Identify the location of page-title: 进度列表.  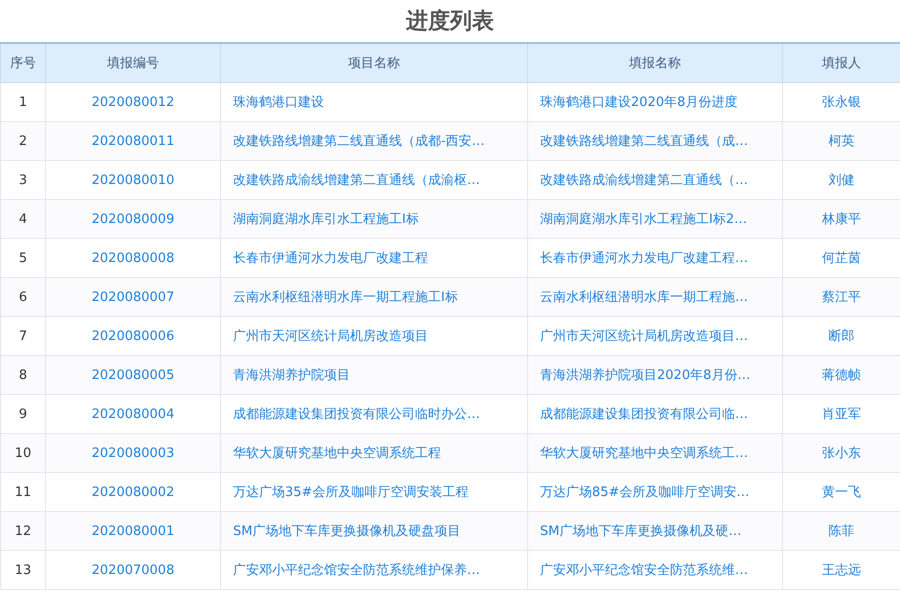
(449, 22).